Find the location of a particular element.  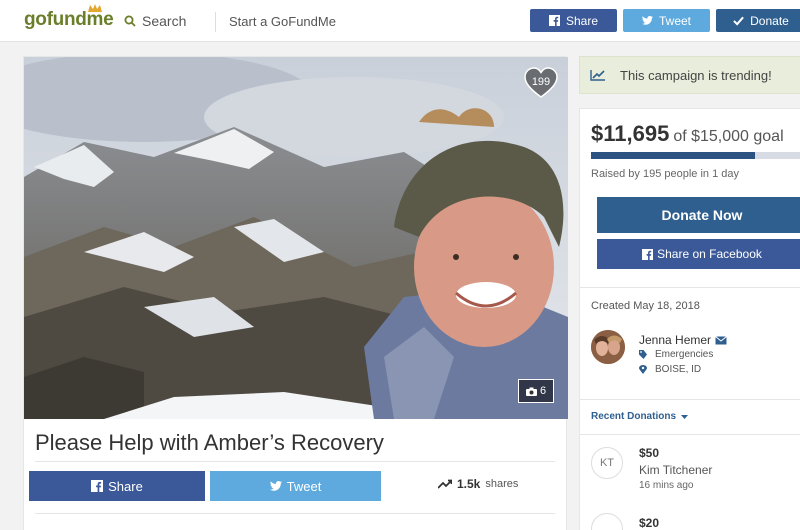

start-gofundme-link: Start a GoFundMe is located at coordinates (282, 21).